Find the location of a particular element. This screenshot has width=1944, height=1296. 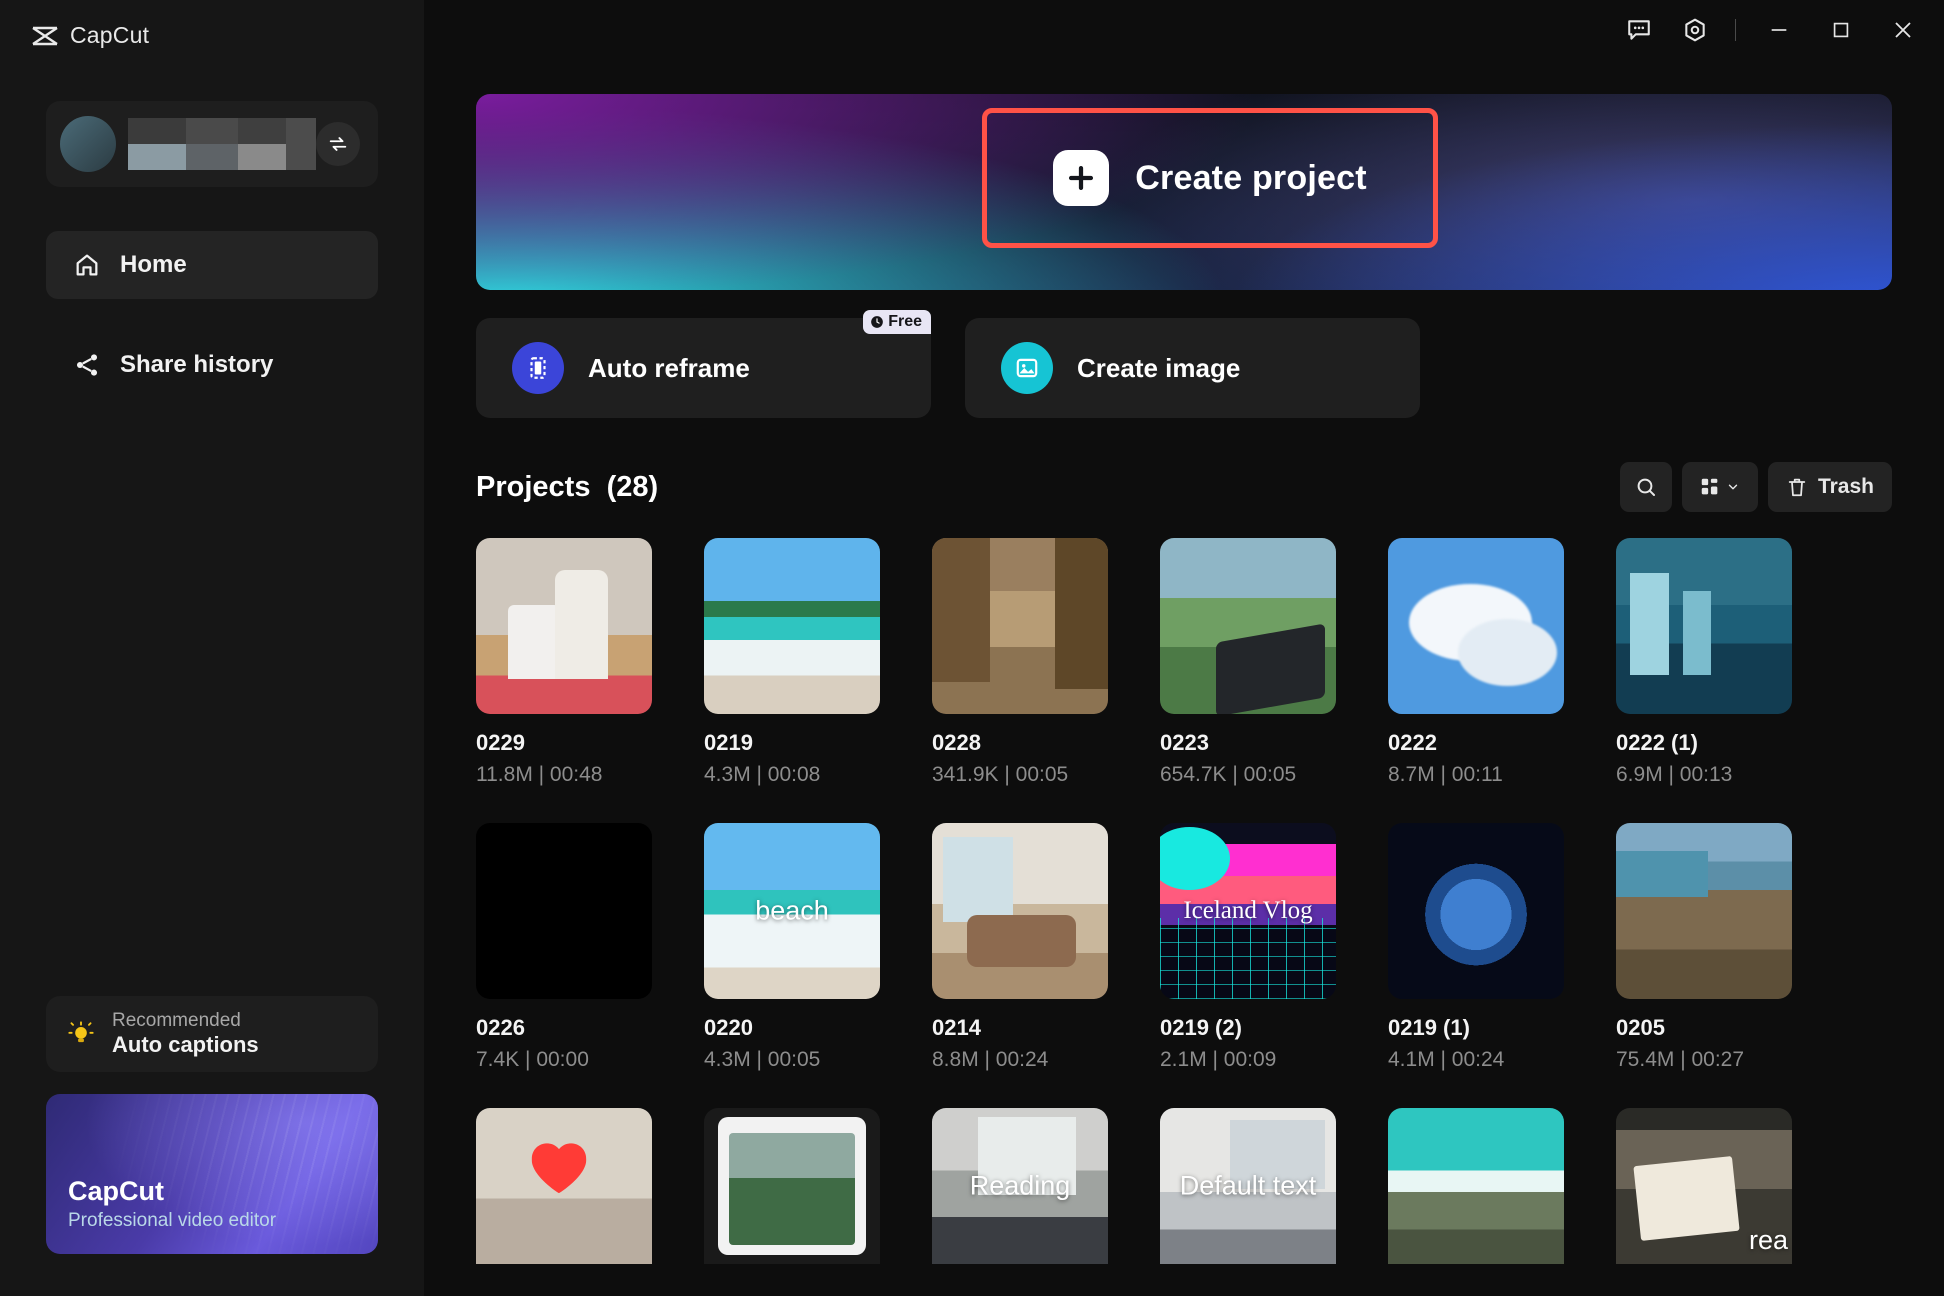

project-meta: 2.1M | 00:09 is located at coordinates (1218, 1059).